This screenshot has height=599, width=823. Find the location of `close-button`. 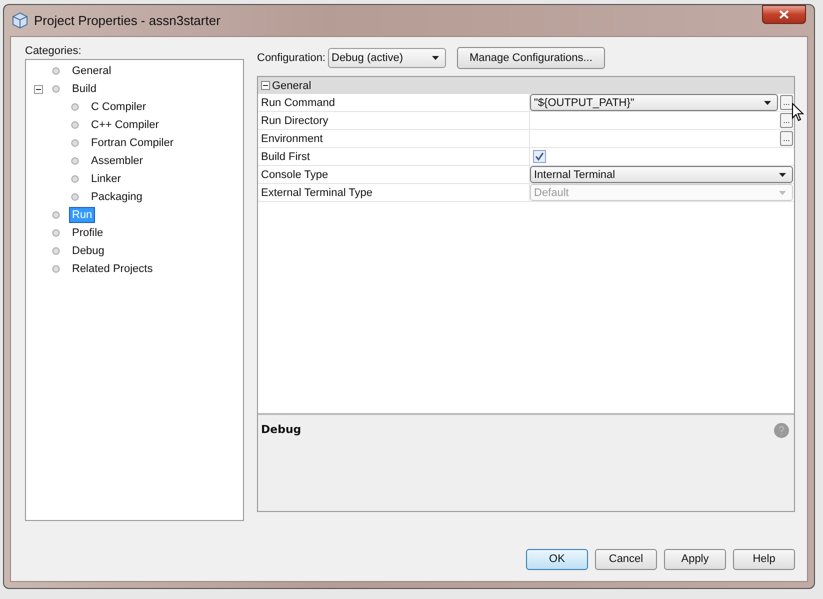

close-button is located at coordinates (784, 14).